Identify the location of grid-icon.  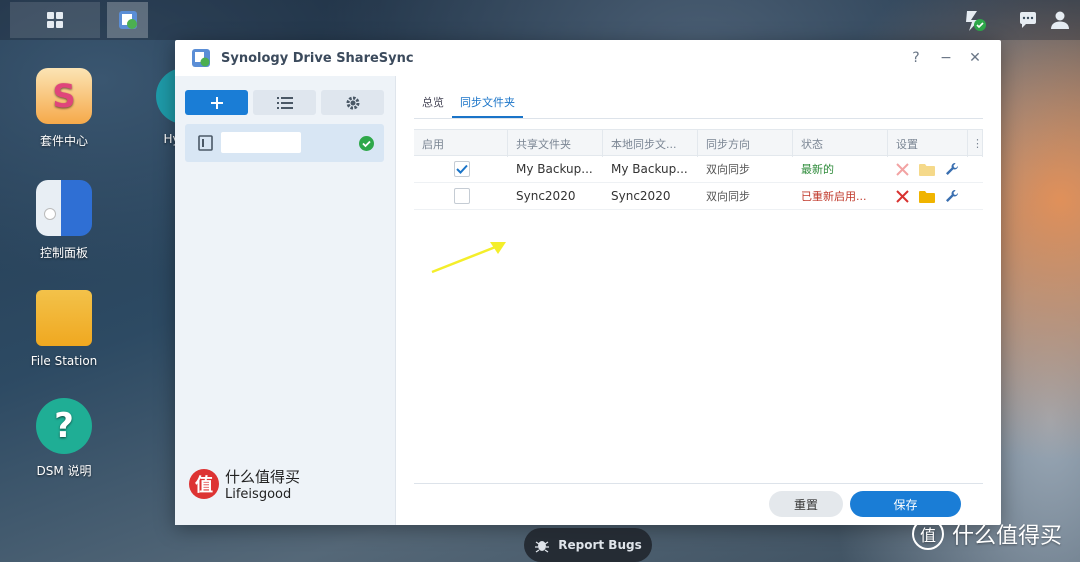
(55, 20).